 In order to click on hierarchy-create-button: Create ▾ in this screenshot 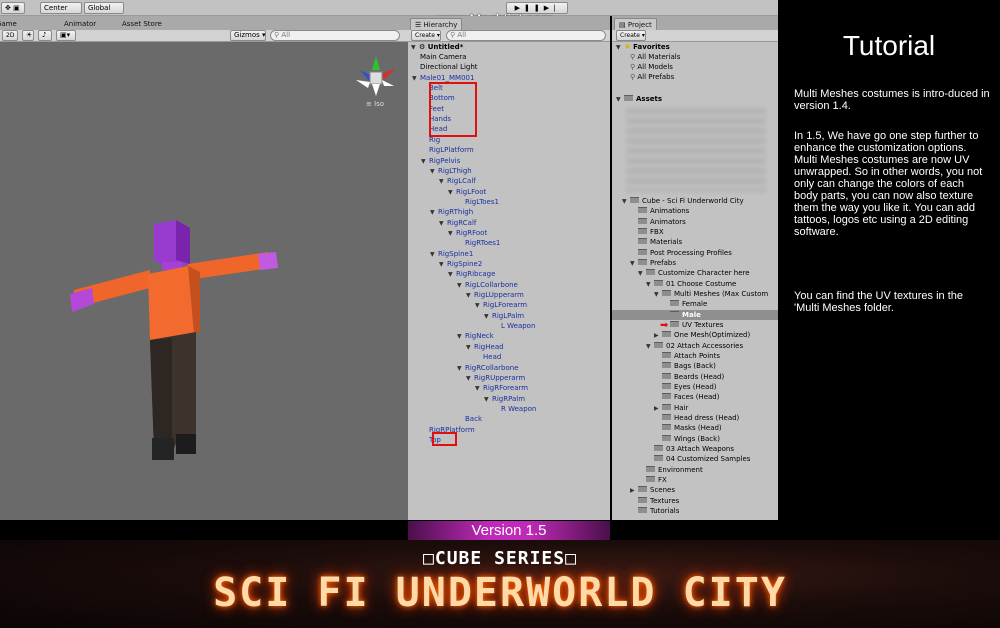, I will do `click(426, 35)`.